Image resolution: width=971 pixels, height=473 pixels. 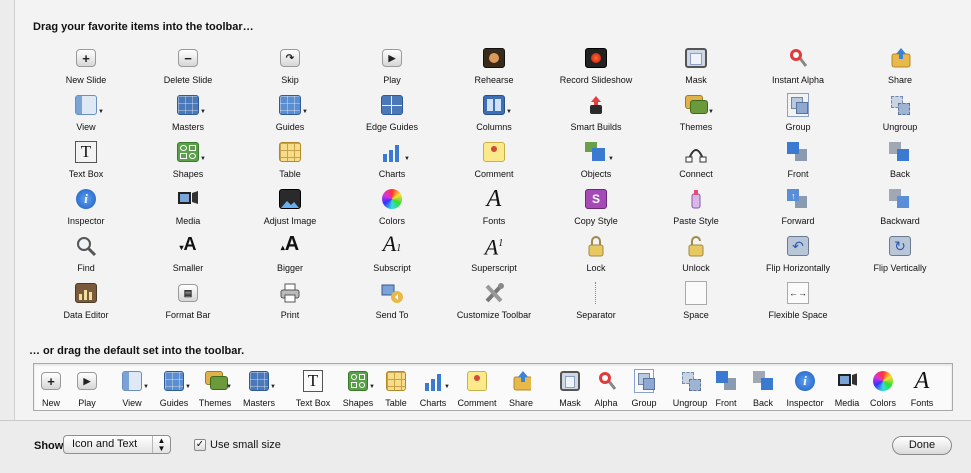 What do you see at coordinates (86, 117) in the screenshot?
I see `toolbar-item-view: ▼ View` at bounding box center [86, 117].